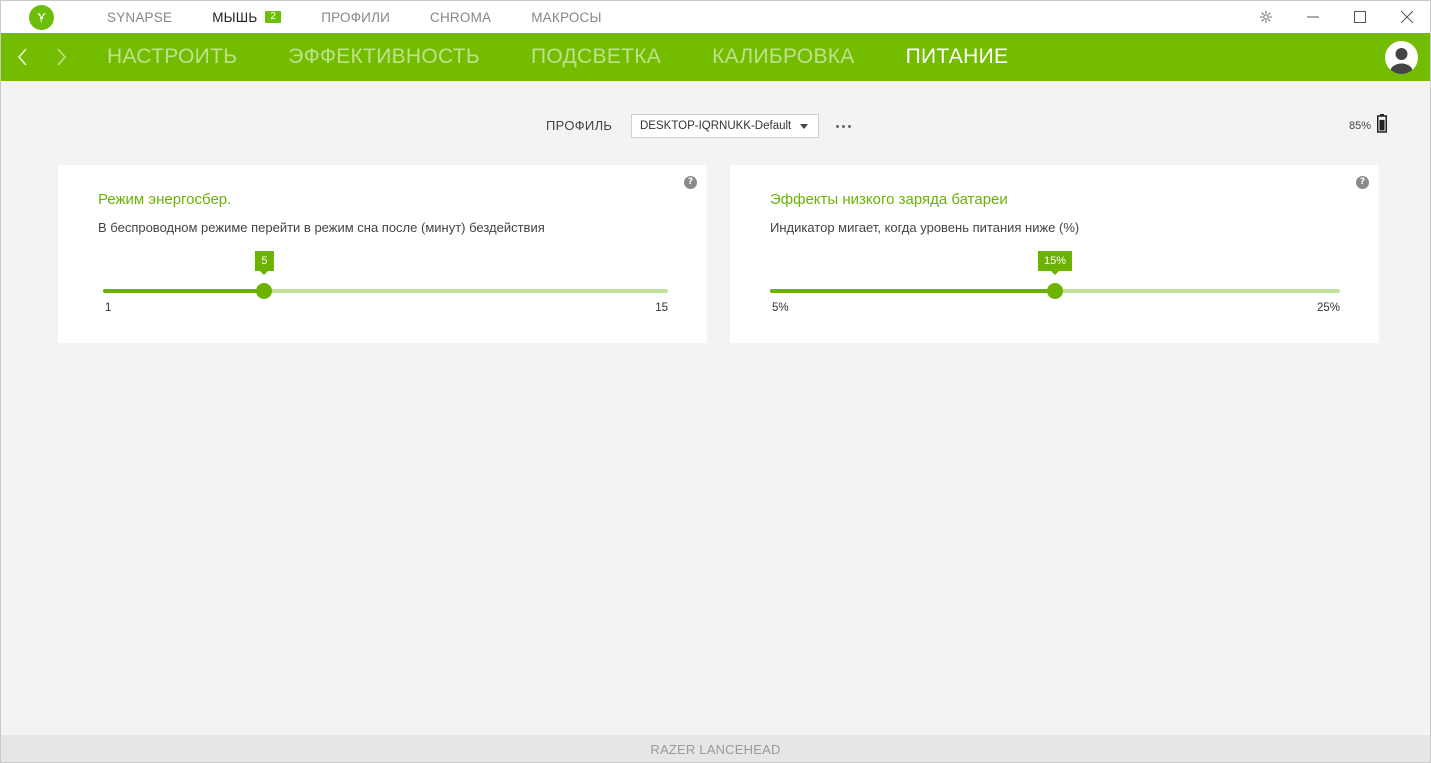 This screenshot has height=763, width=1431. Describe the element at coordinates (264, 263) in the screenshot. I see `slider-value-tooltip: 5` at that location.